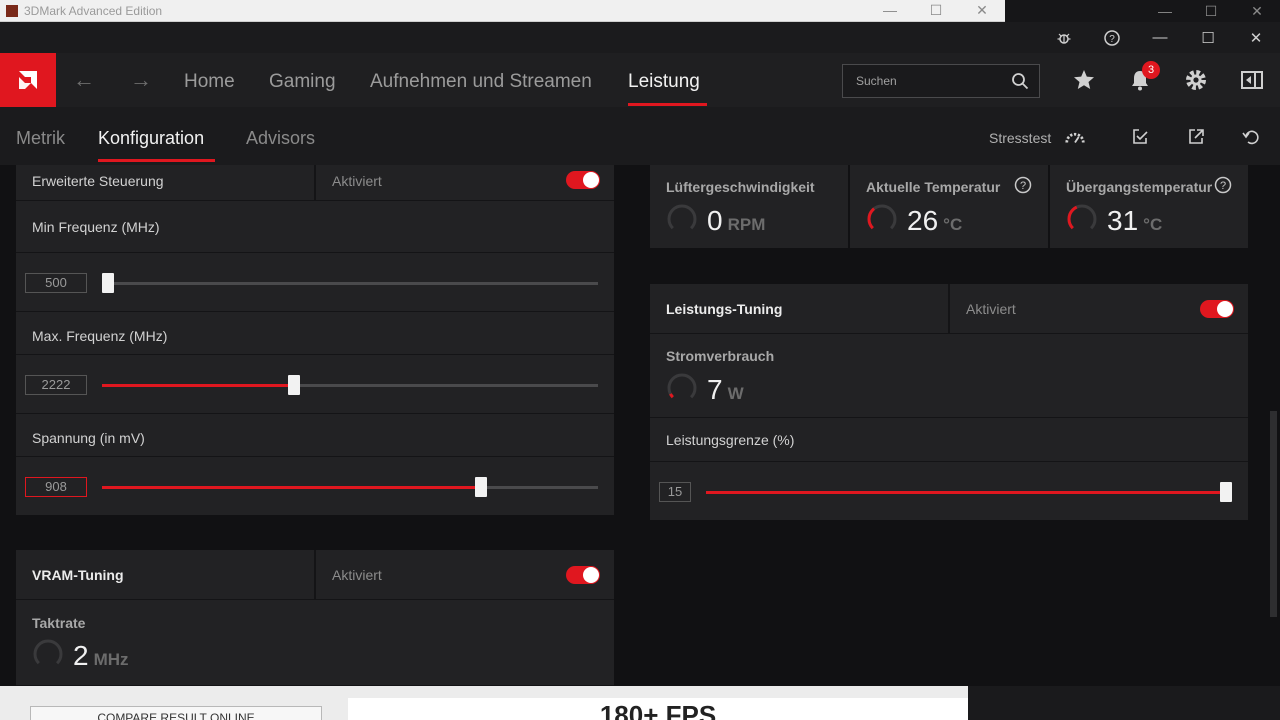 The height and width of the screenshot is (720, 1280). What do you see at coordinates (740, 187) in the screenshot?
I see `fan-speed-label: Lüftergeschwindigkeit` at bounding box center [740, 187].